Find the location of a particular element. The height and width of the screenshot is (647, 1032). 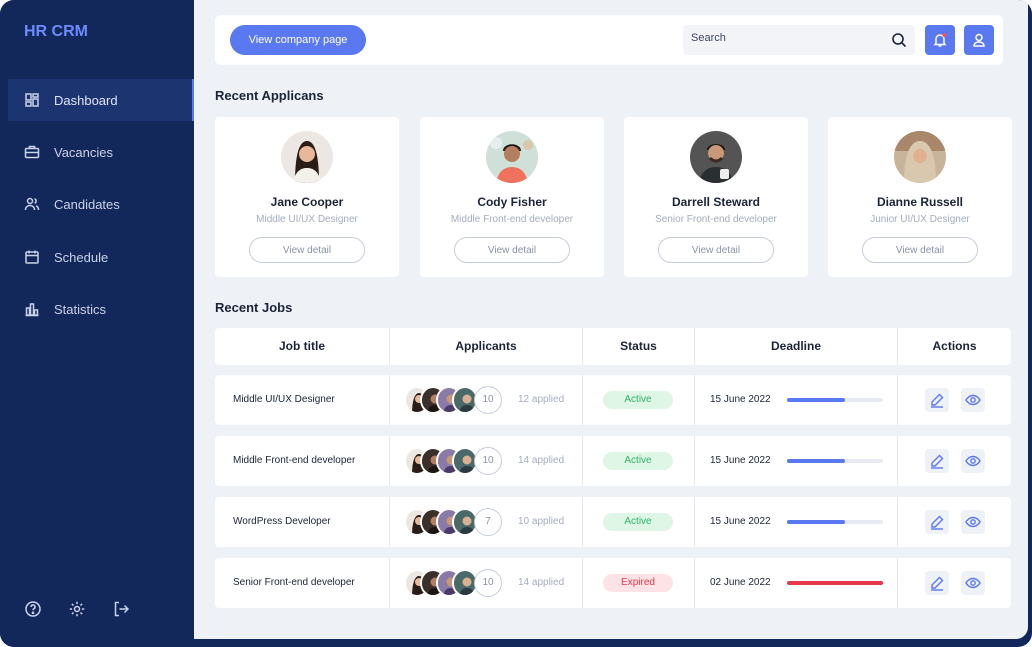

applicant-role: Middle UI/UX Designer is located at coordinates (307, 219).